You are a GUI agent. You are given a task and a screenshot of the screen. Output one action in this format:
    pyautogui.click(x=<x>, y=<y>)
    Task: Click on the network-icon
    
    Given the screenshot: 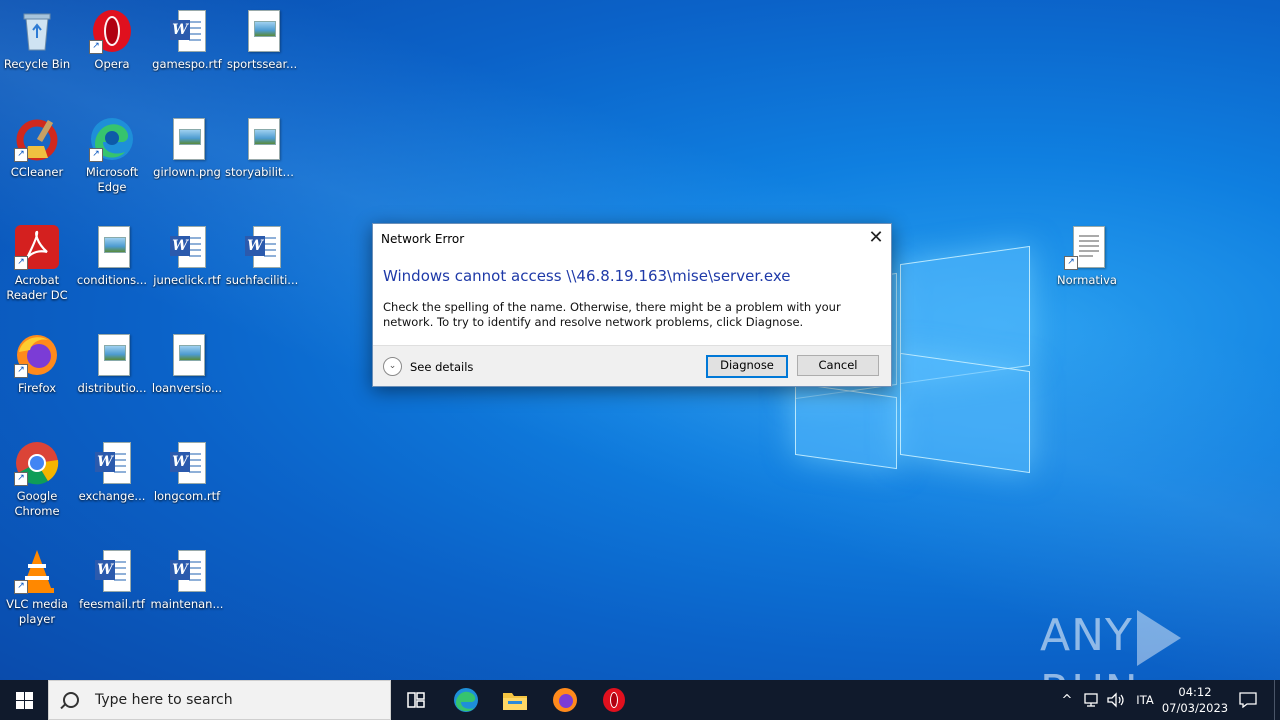 What is the action you would take?
    pyautogui.click(x=1091, y=700)
    